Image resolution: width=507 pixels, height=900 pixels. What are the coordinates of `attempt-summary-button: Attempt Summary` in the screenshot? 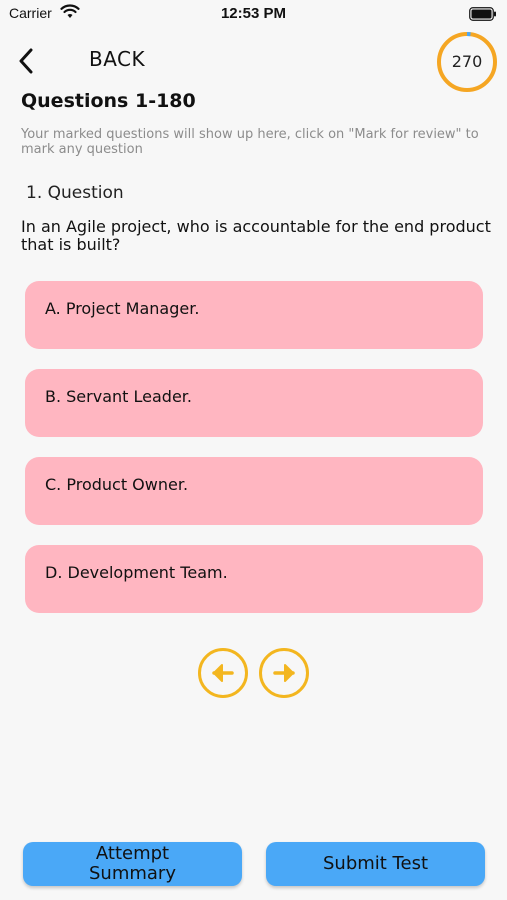 It's located at (132, 864).